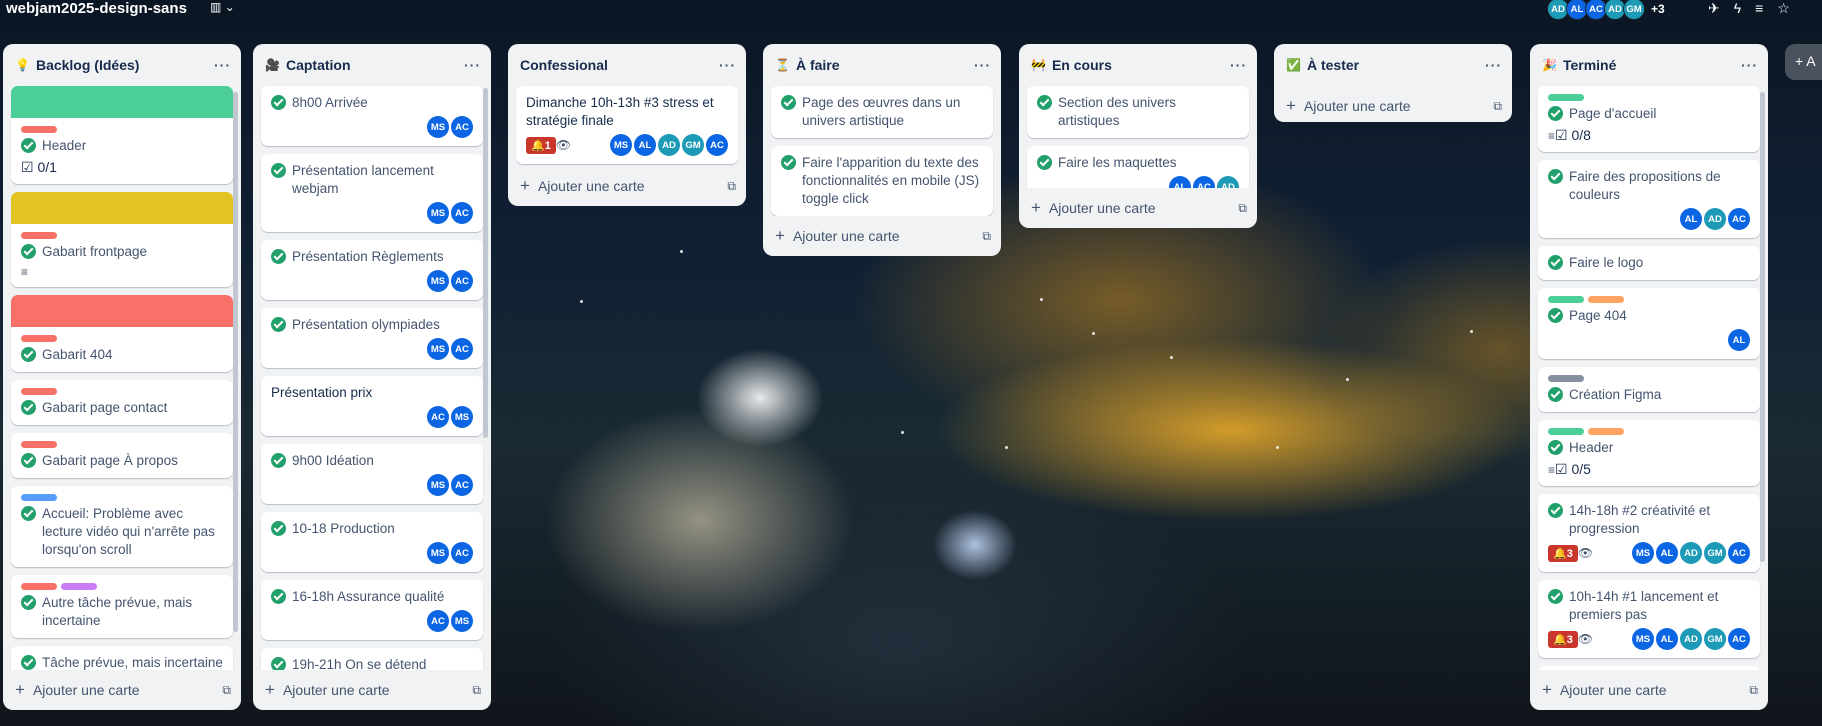 This screenshot has width=1822, height=726. I want to click on card: Section des univers artistiques, so click(1138, 112).